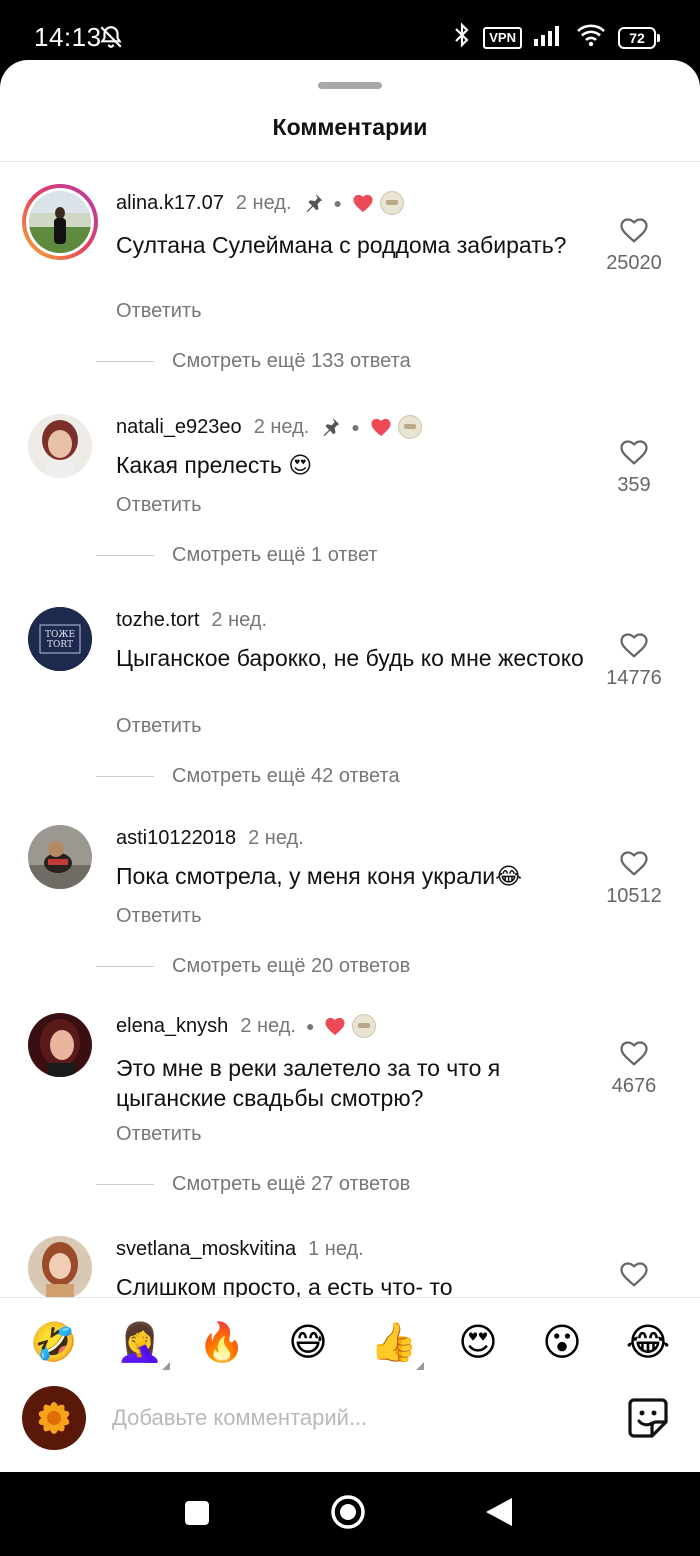 The image size is (700, 1556). What do you see at coordinates (206, 1249) in the screenshot?
I see `comment-username: svetlana_moskvitina` at bounding box center [206, 1249].